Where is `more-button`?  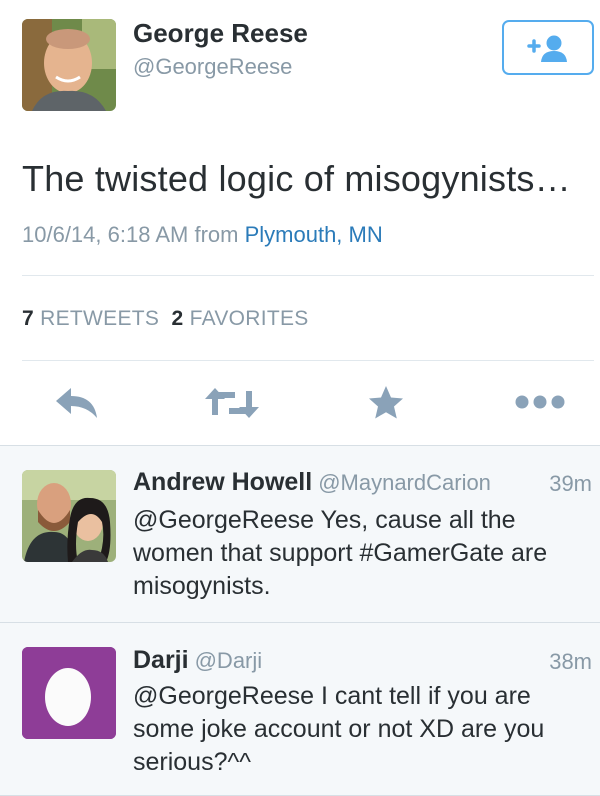 more-button is located at coordinates (540, 404).